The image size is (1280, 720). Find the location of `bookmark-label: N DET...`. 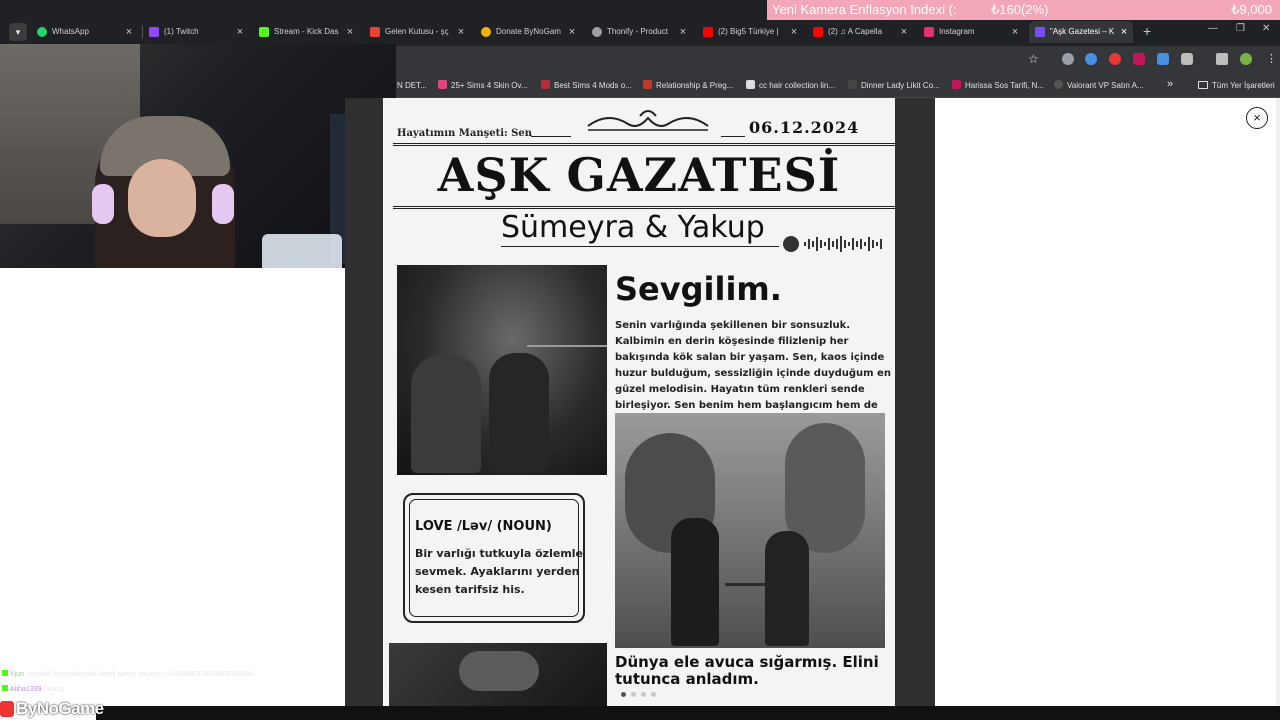

bookmark-label: N DET... is located at coordinates (412, 85).